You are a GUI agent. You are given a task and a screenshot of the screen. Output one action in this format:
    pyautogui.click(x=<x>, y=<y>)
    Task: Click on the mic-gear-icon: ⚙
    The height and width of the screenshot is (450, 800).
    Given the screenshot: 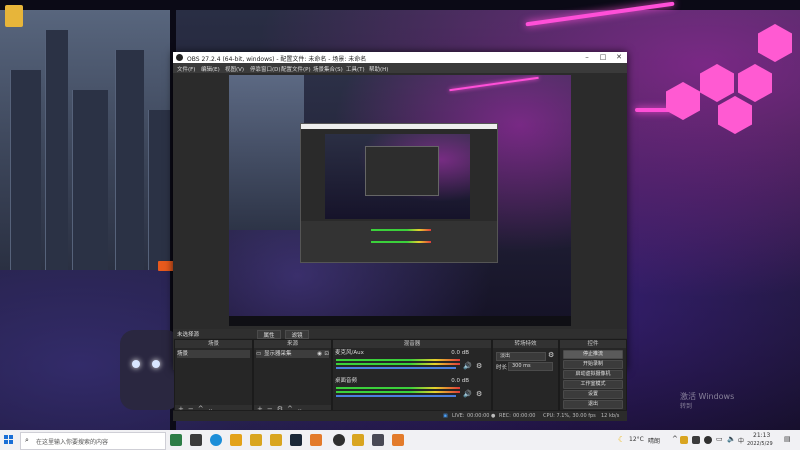 What is the action you would take?
    pyautogui.click(x=479, y=366)
    